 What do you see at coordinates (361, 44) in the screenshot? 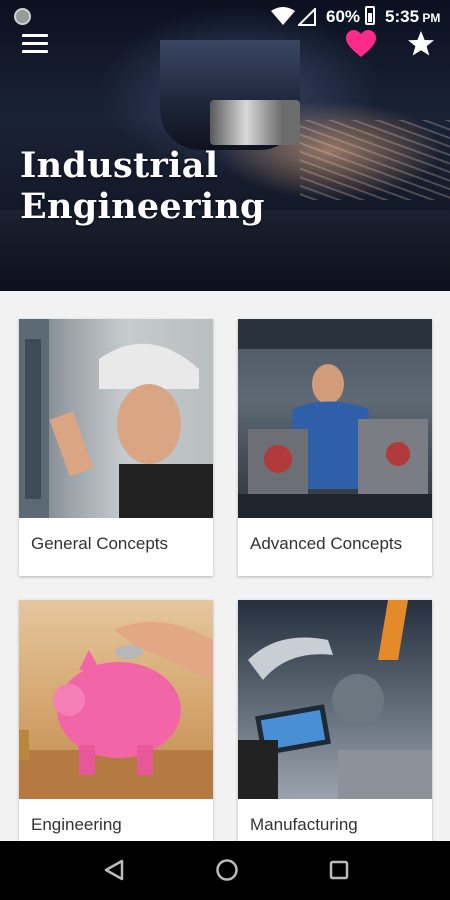
I see `heart-icon` at bounding box center [361, 44].